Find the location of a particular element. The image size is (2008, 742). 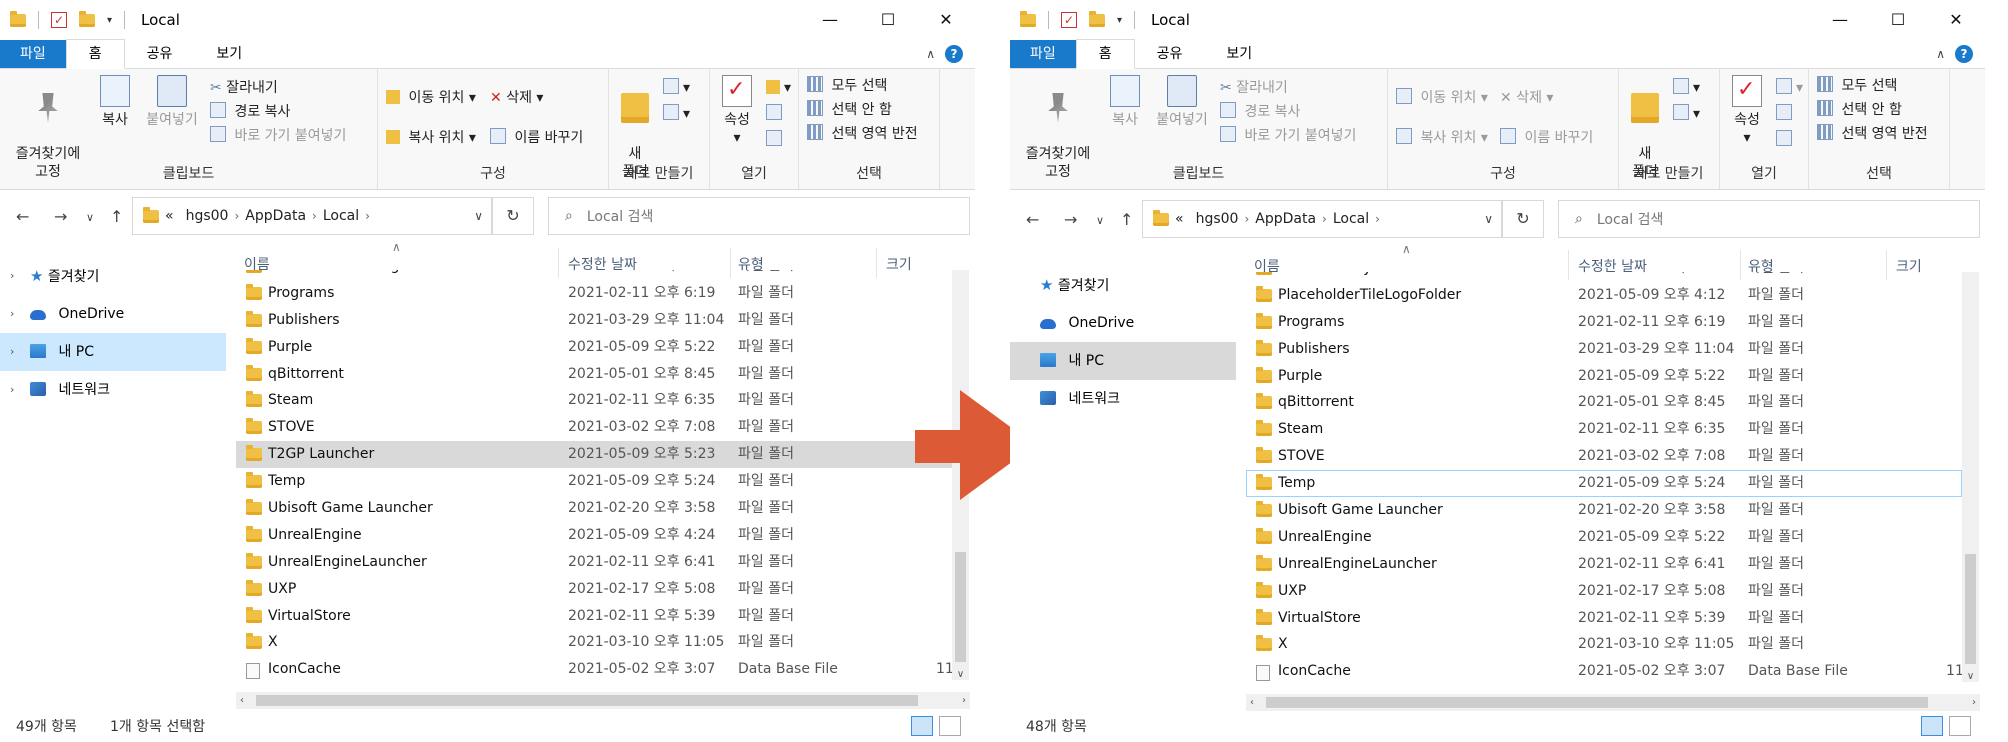

nav-item-quick-access: ★ 즐겨찾기 is located at coordinates (1123, 285).